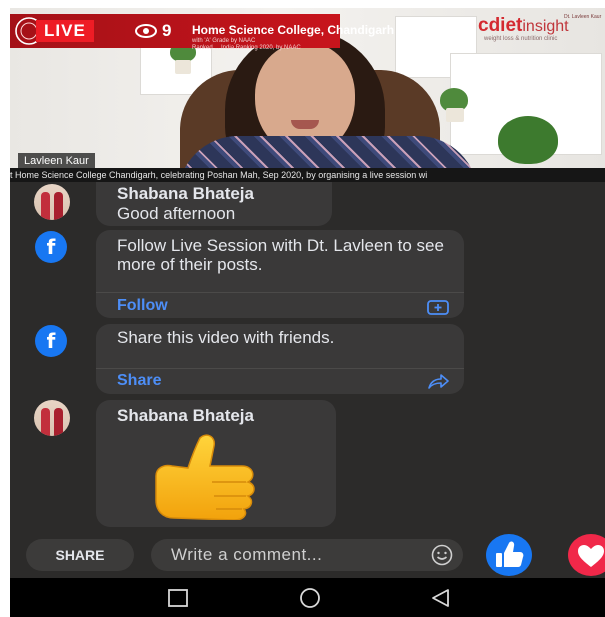 The height and width of the screenshot is (617, 605). Describe the element at coordinates (142, 306) in the screenshot. I see `follow-button: Follow` at that location.